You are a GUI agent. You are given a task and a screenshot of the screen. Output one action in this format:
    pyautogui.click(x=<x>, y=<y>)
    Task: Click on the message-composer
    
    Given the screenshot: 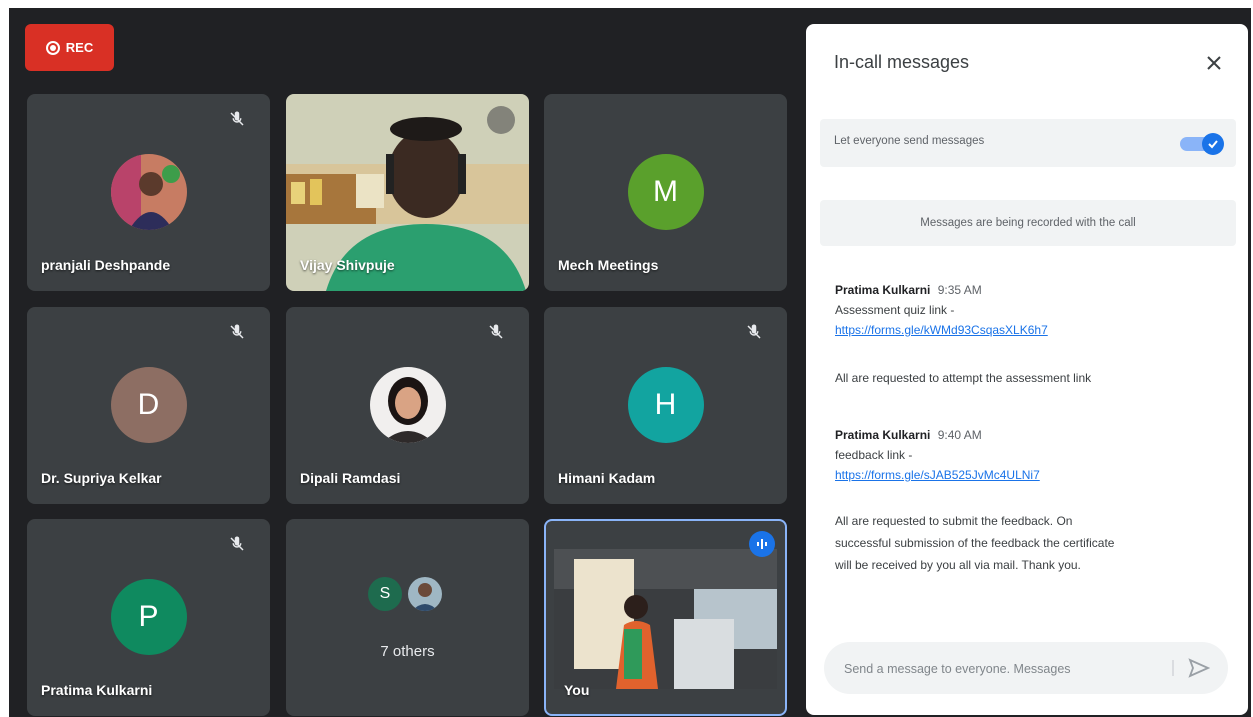 What is the action you would take?
    pyautogui.click(x=1026, y=668)
    